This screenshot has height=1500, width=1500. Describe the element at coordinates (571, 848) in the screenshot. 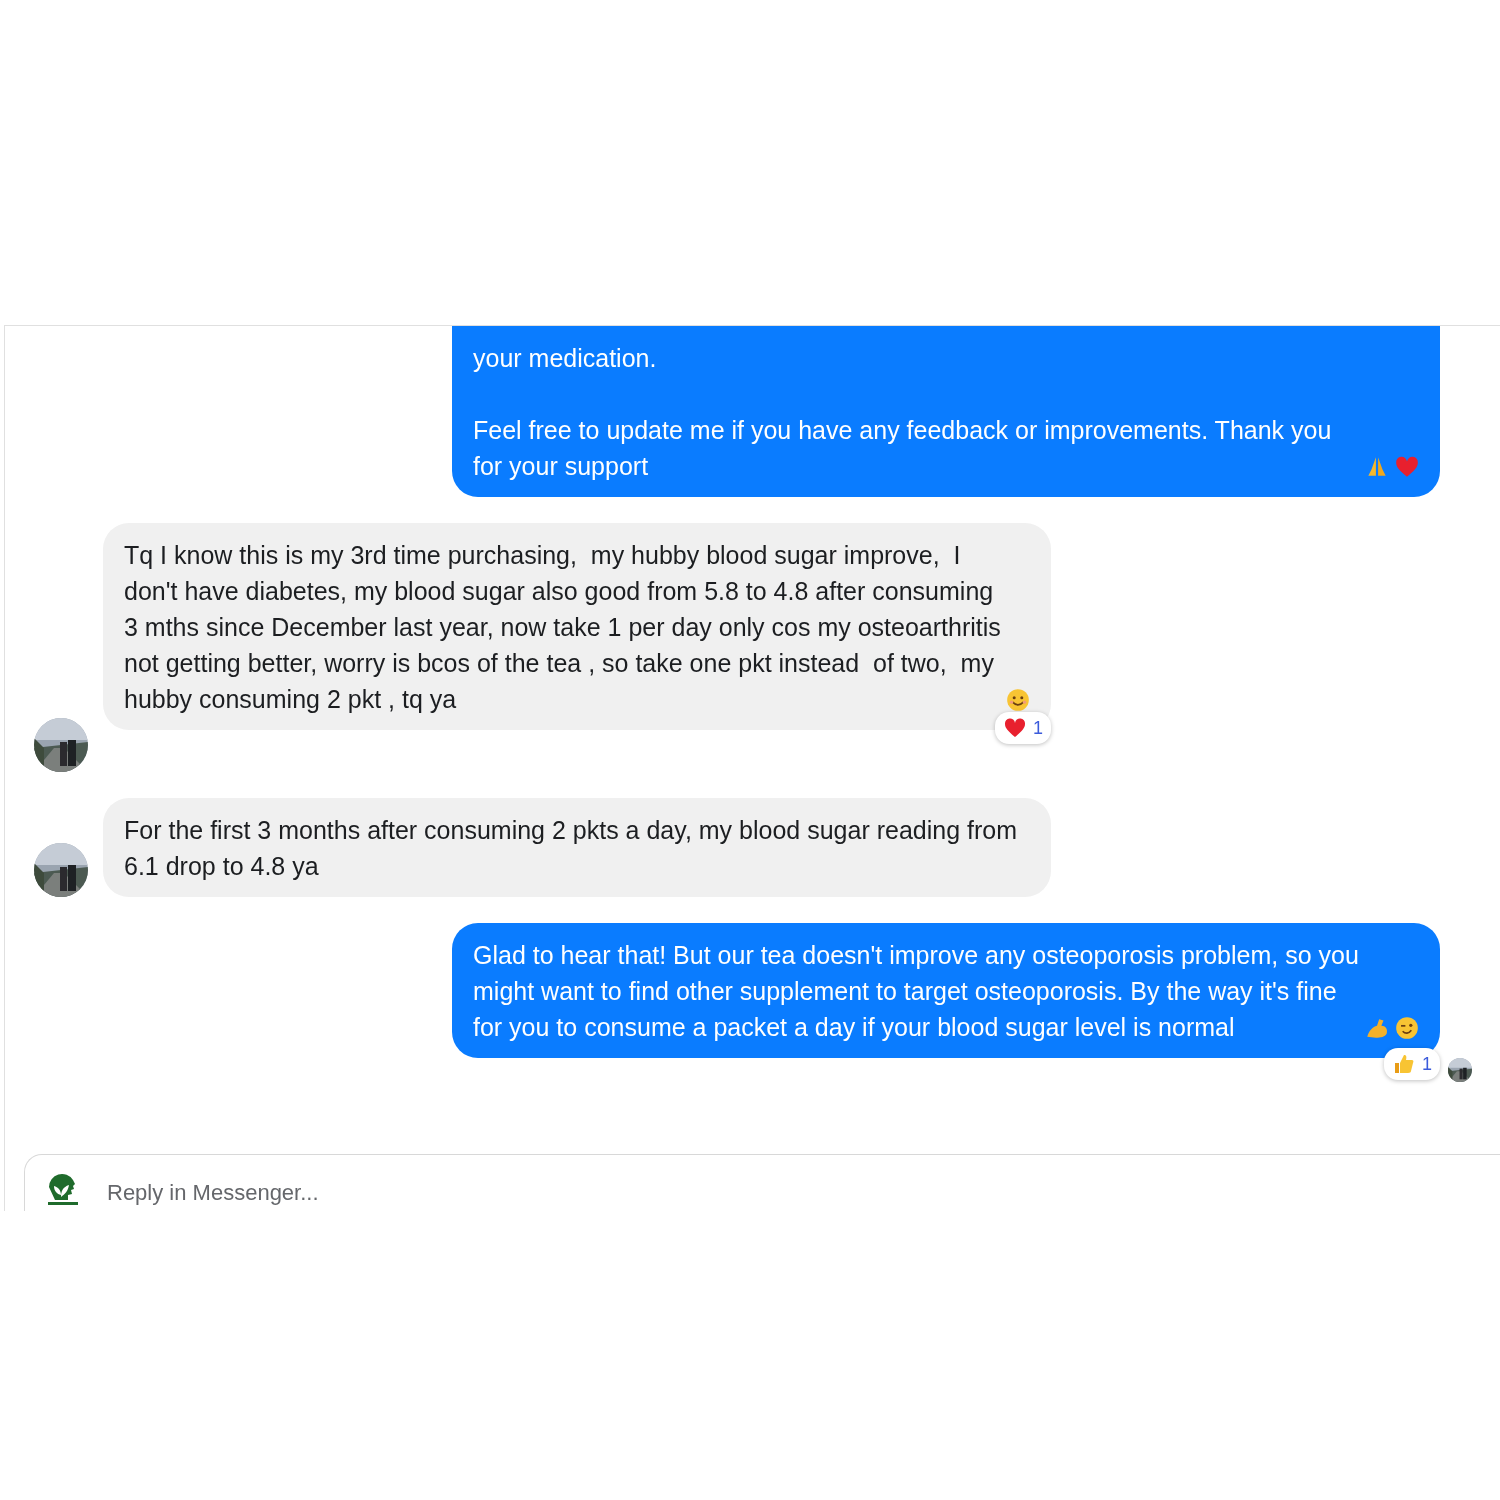

I see `message-text: For the first 3 months after consuming 2 pkts a day, my blood sugar reading from 6.1 drop to 4.8 ya` at that location.